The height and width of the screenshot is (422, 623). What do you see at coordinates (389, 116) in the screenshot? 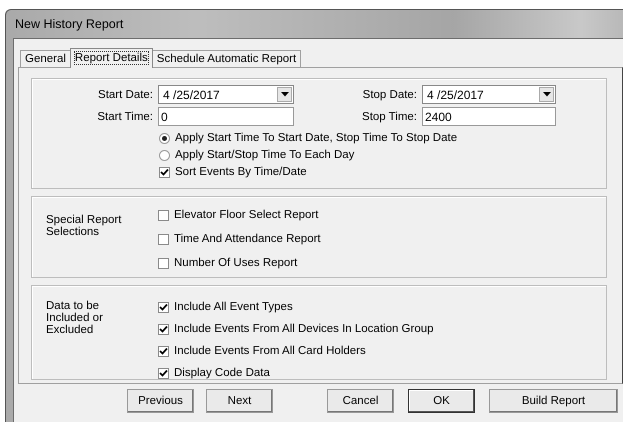
I see `field-label: Stop Time:` at bounding box center [389, 116].